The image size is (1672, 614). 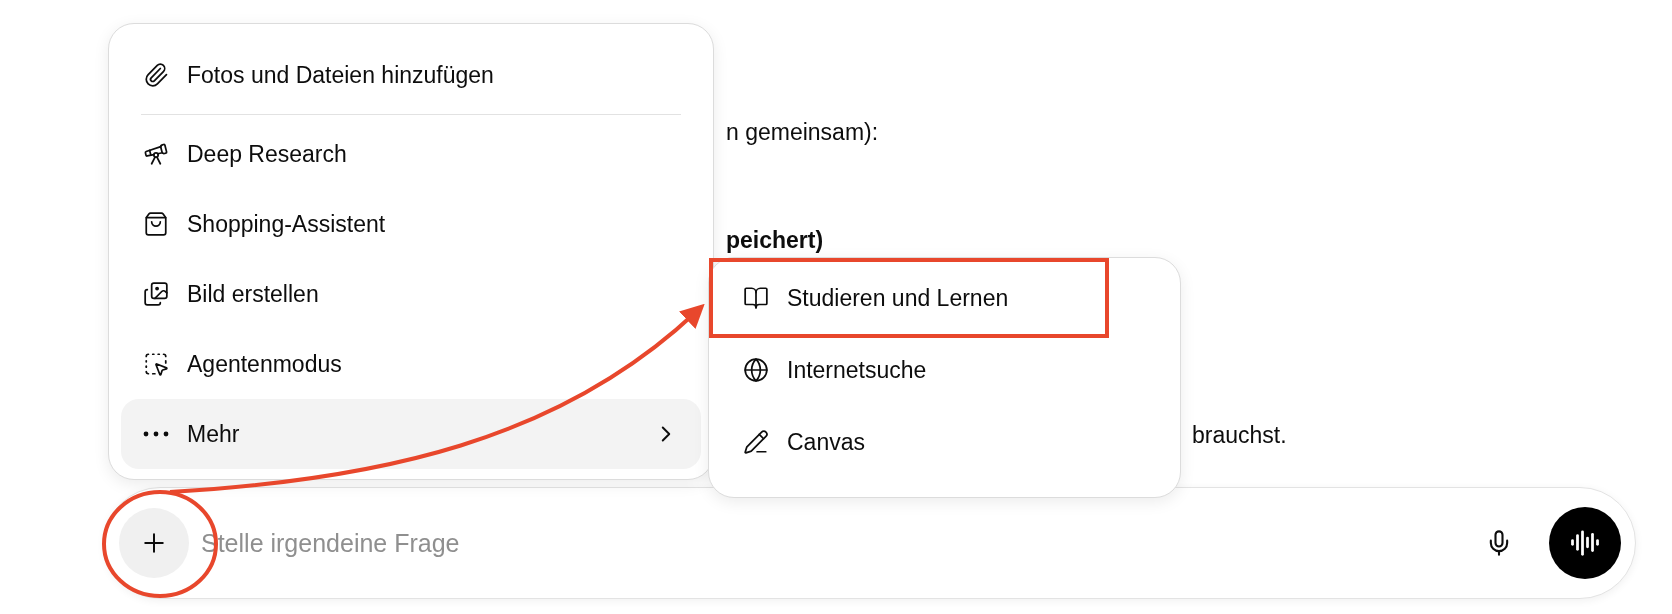 What do you see at coordinates (156, 224) in the screenshot?
I see `shopping-bag-icon` at bounding box center [156, 224].